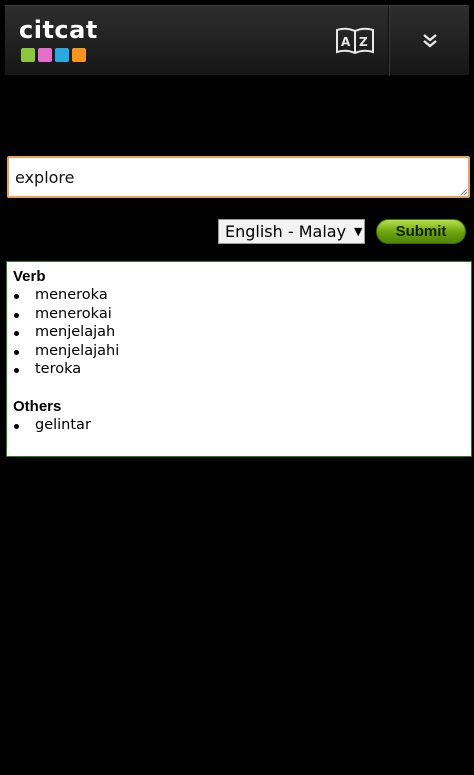 This screenshot has width=474, height=775. What do you see at coordinates (53, 55) in the screenshot?
I see `logo-squares` at bounding box center [53, 55].